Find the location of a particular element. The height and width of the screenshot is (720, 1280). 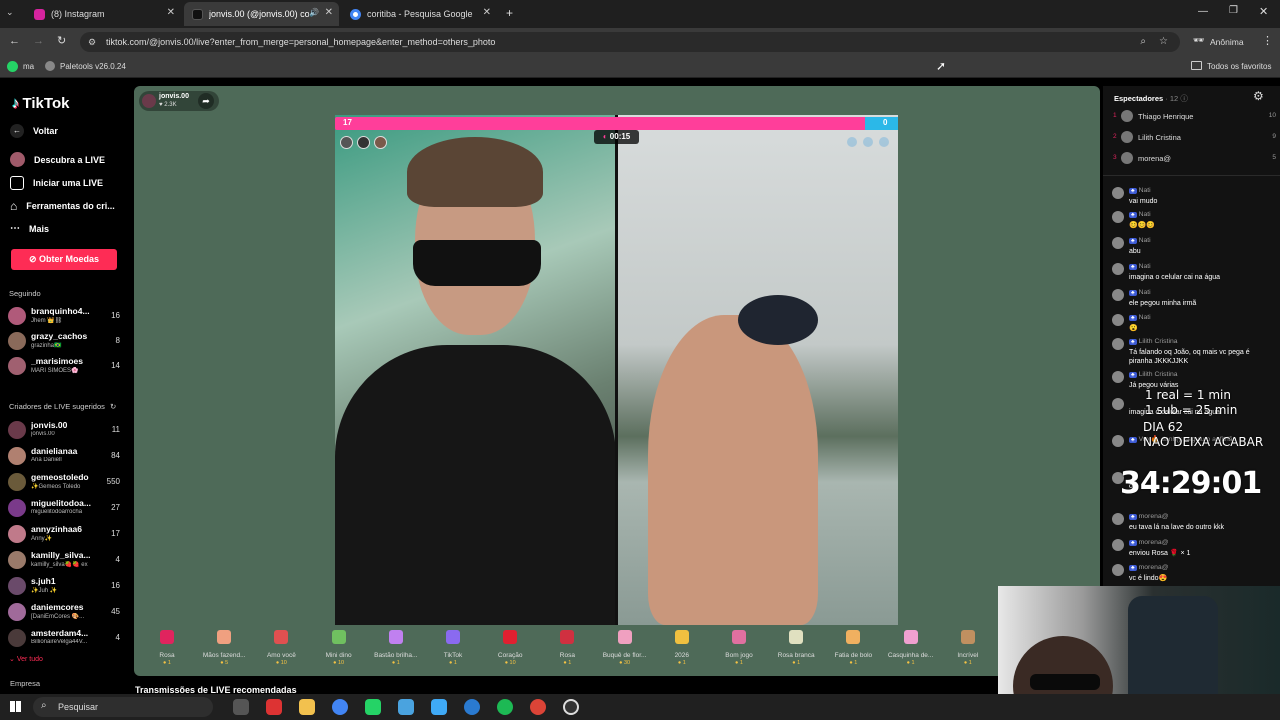

minimize-button: — is located at coordinates (1203, 11).